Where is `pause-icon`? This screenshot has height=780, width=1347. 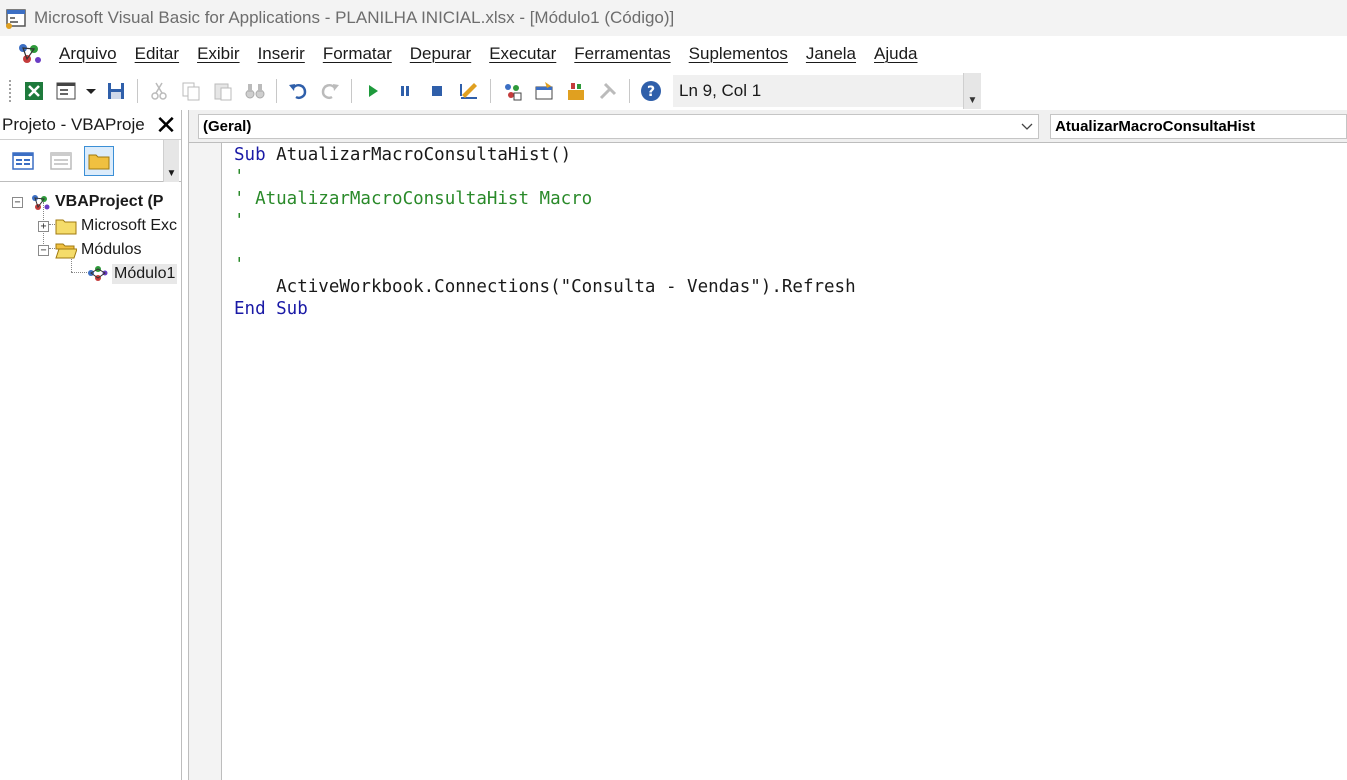 pause-icon is located at coordinates (405, 91).